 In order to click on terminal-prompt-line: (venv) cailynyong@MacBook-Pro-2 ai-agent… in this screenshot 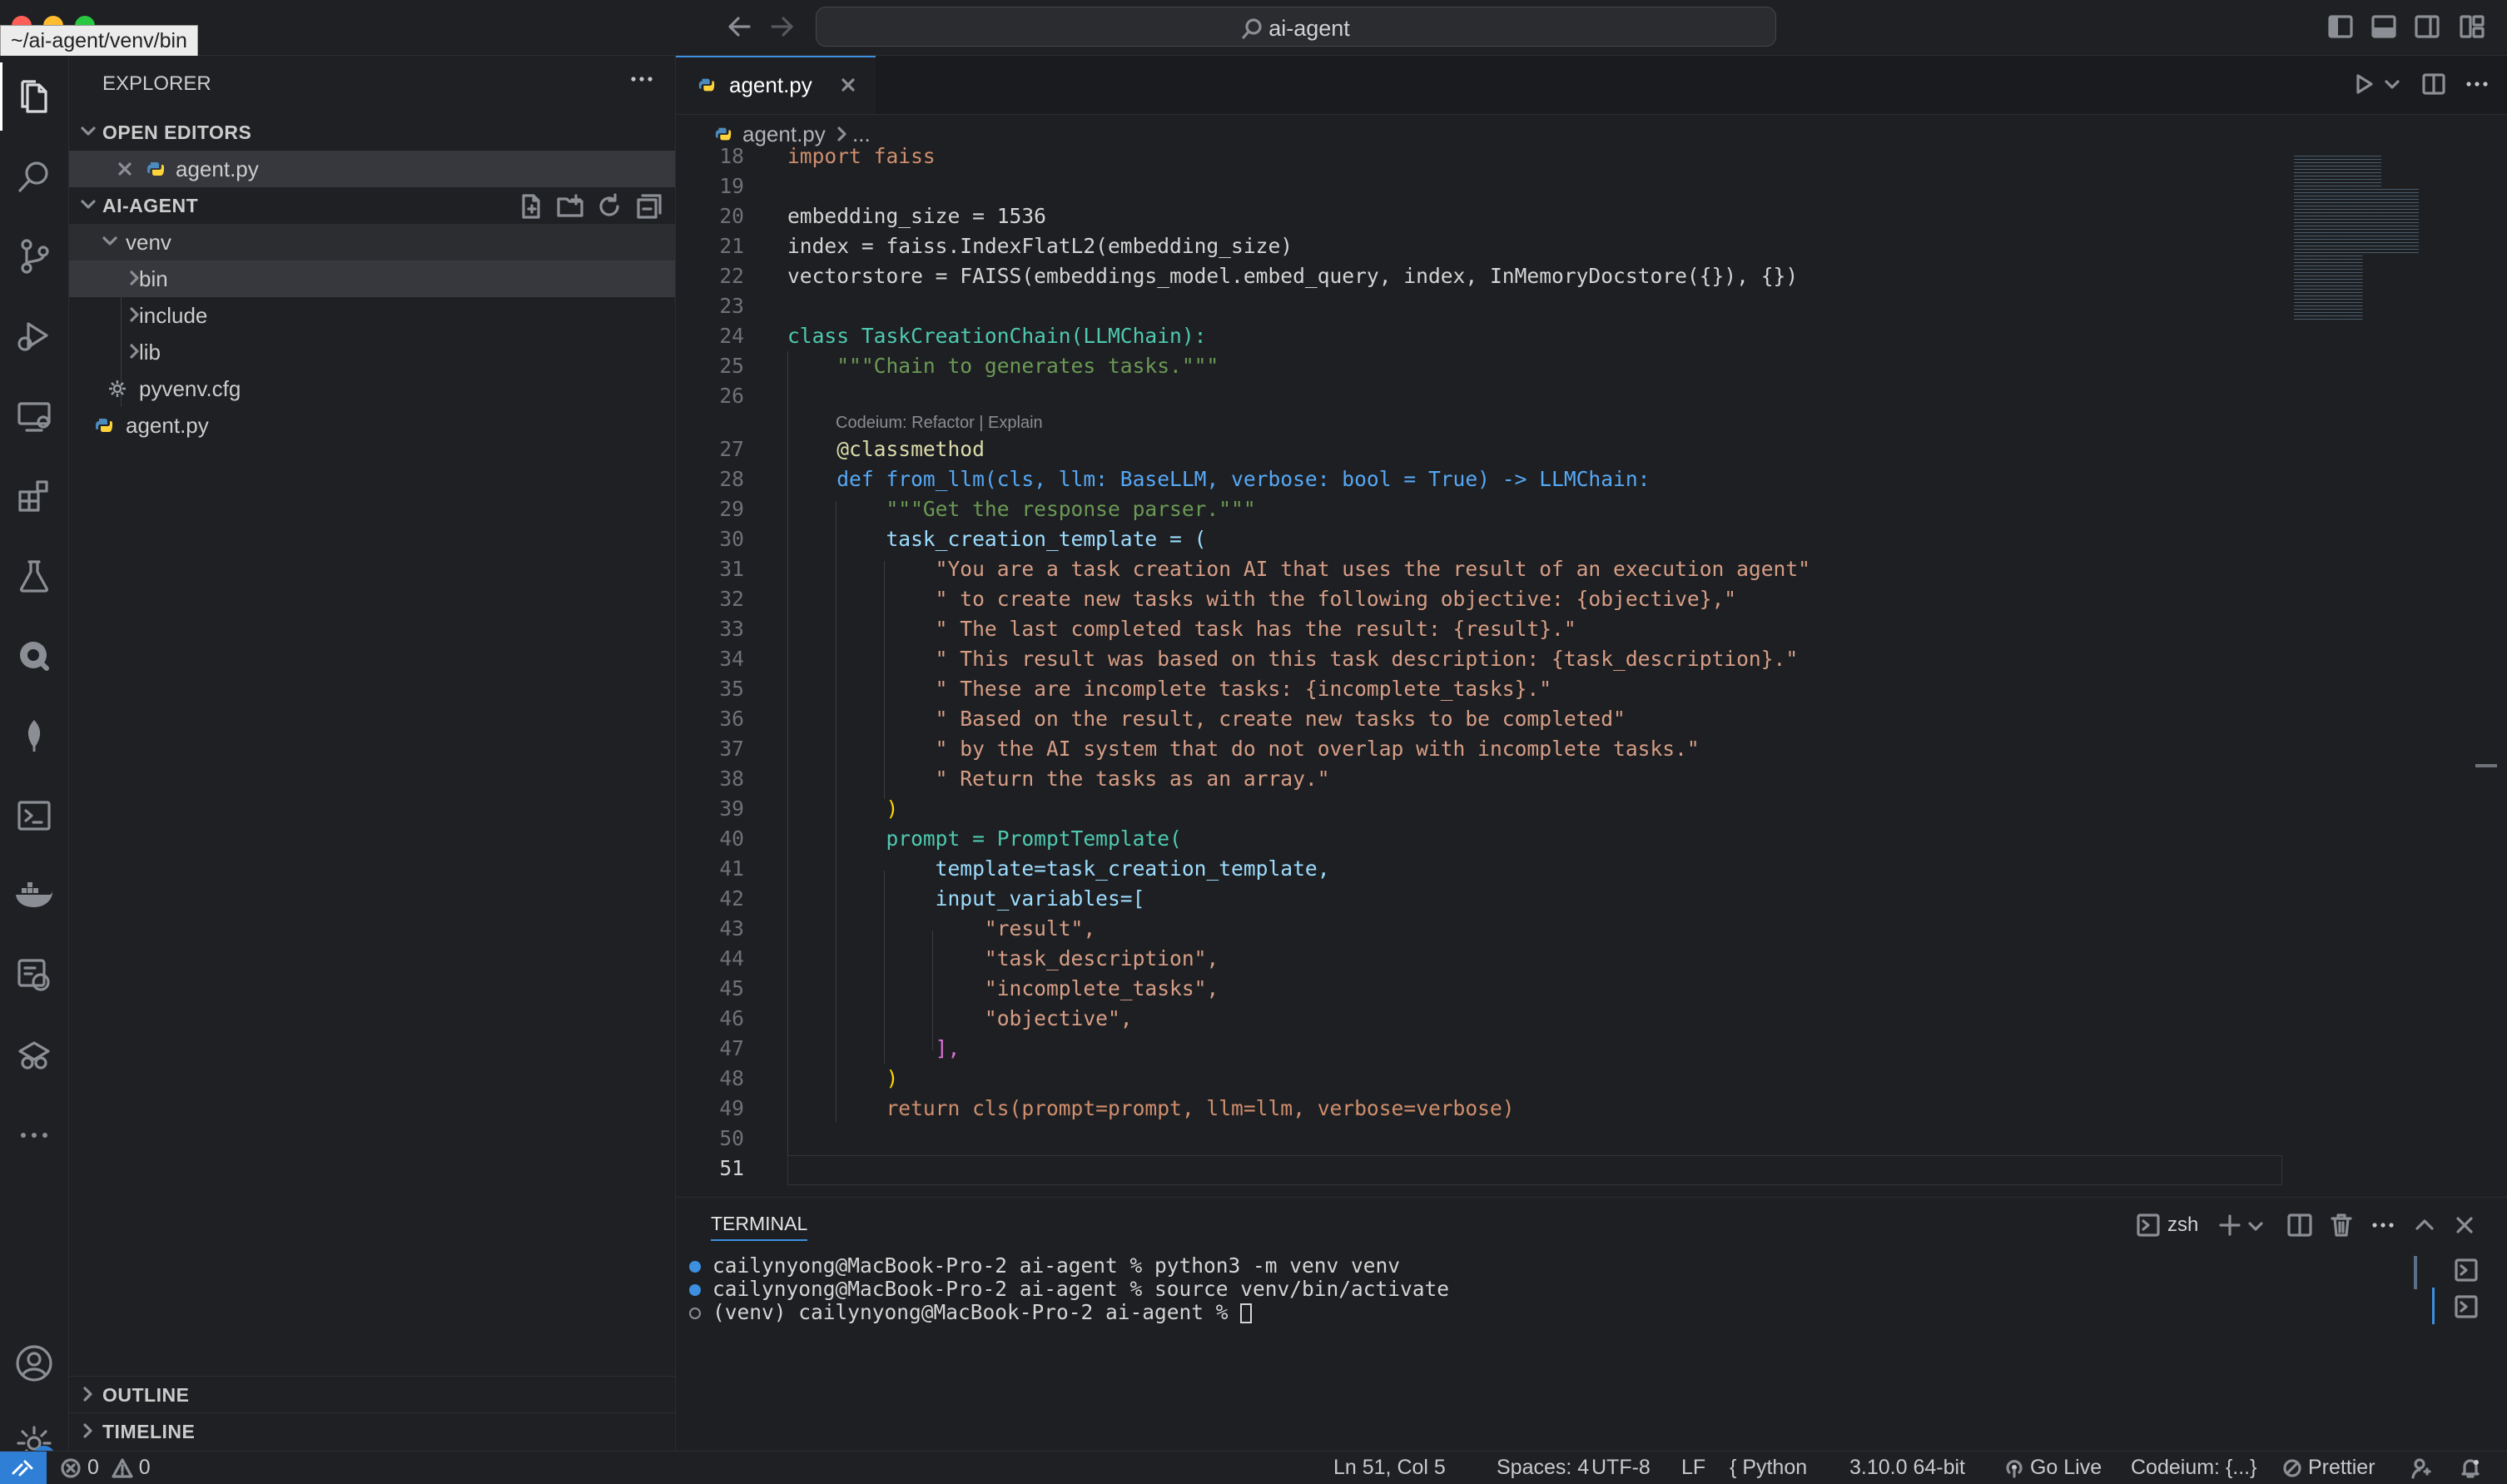, I will do `click(983, 1312)`.